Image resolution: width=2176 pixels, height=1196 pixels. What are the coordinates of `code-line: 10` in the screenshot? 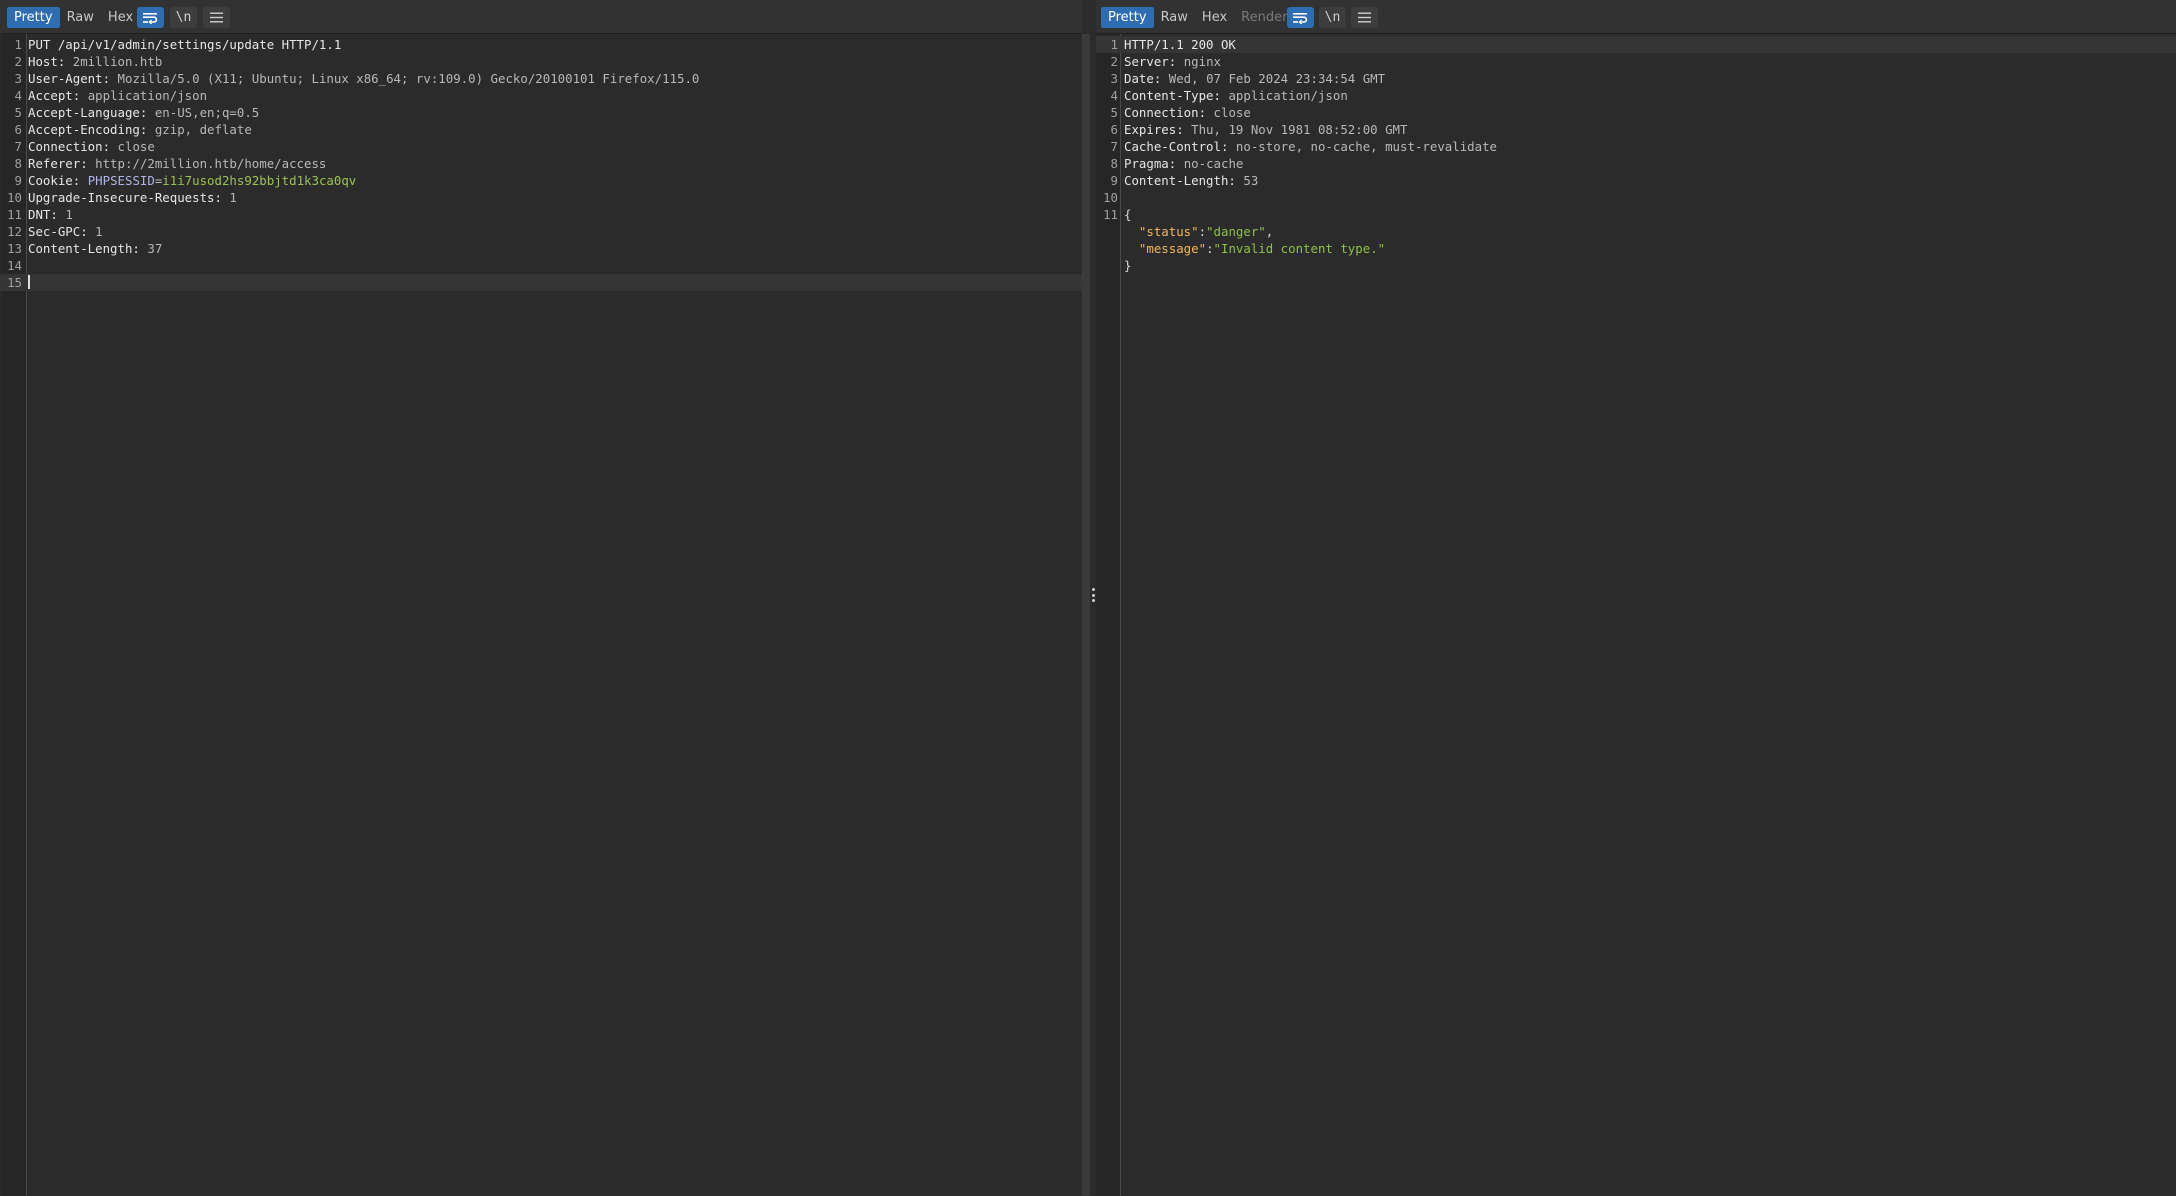 It's located at (1636, 197).